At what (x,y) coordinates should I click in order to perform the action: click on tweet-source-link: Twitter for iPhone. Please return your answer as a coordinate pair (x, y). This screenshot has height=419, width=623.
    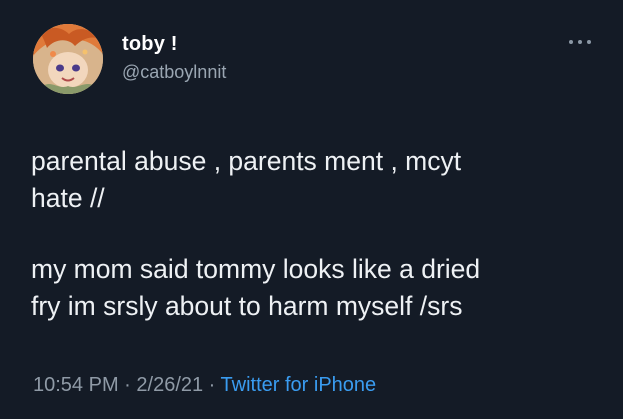
    Looking at the image, I should click on (299, 385).